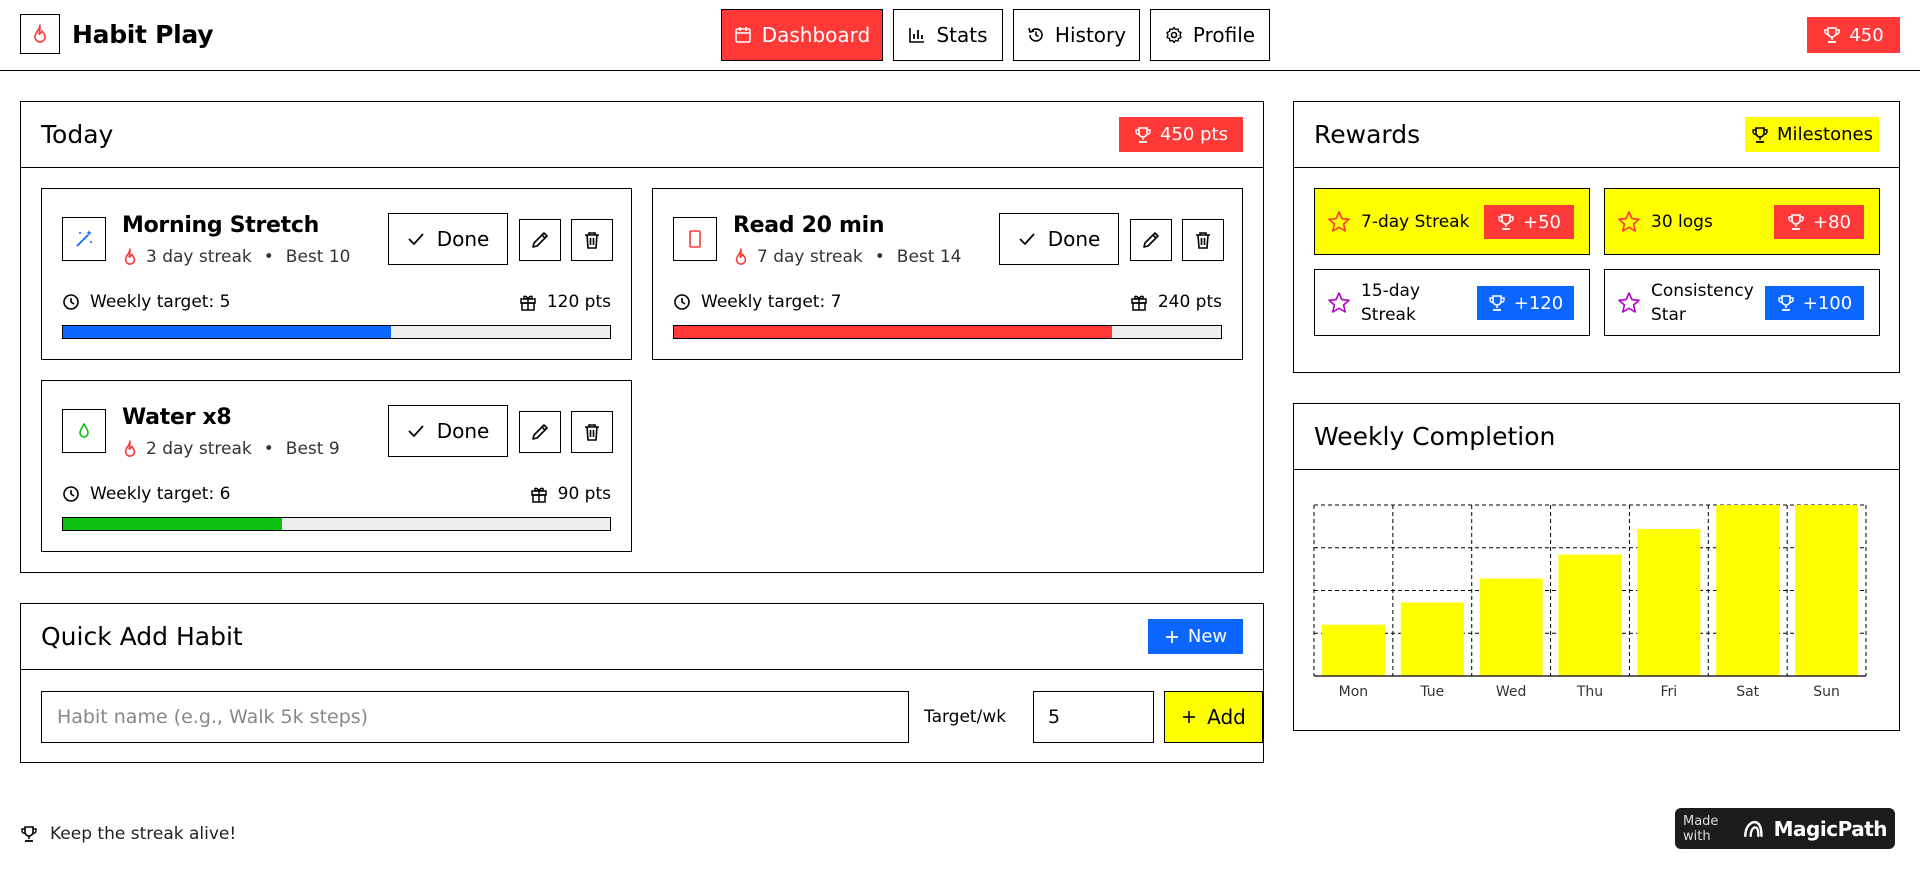 The image size is (1920, 877). I want to click on milestones-button: Milestones, so click(1812, 134).